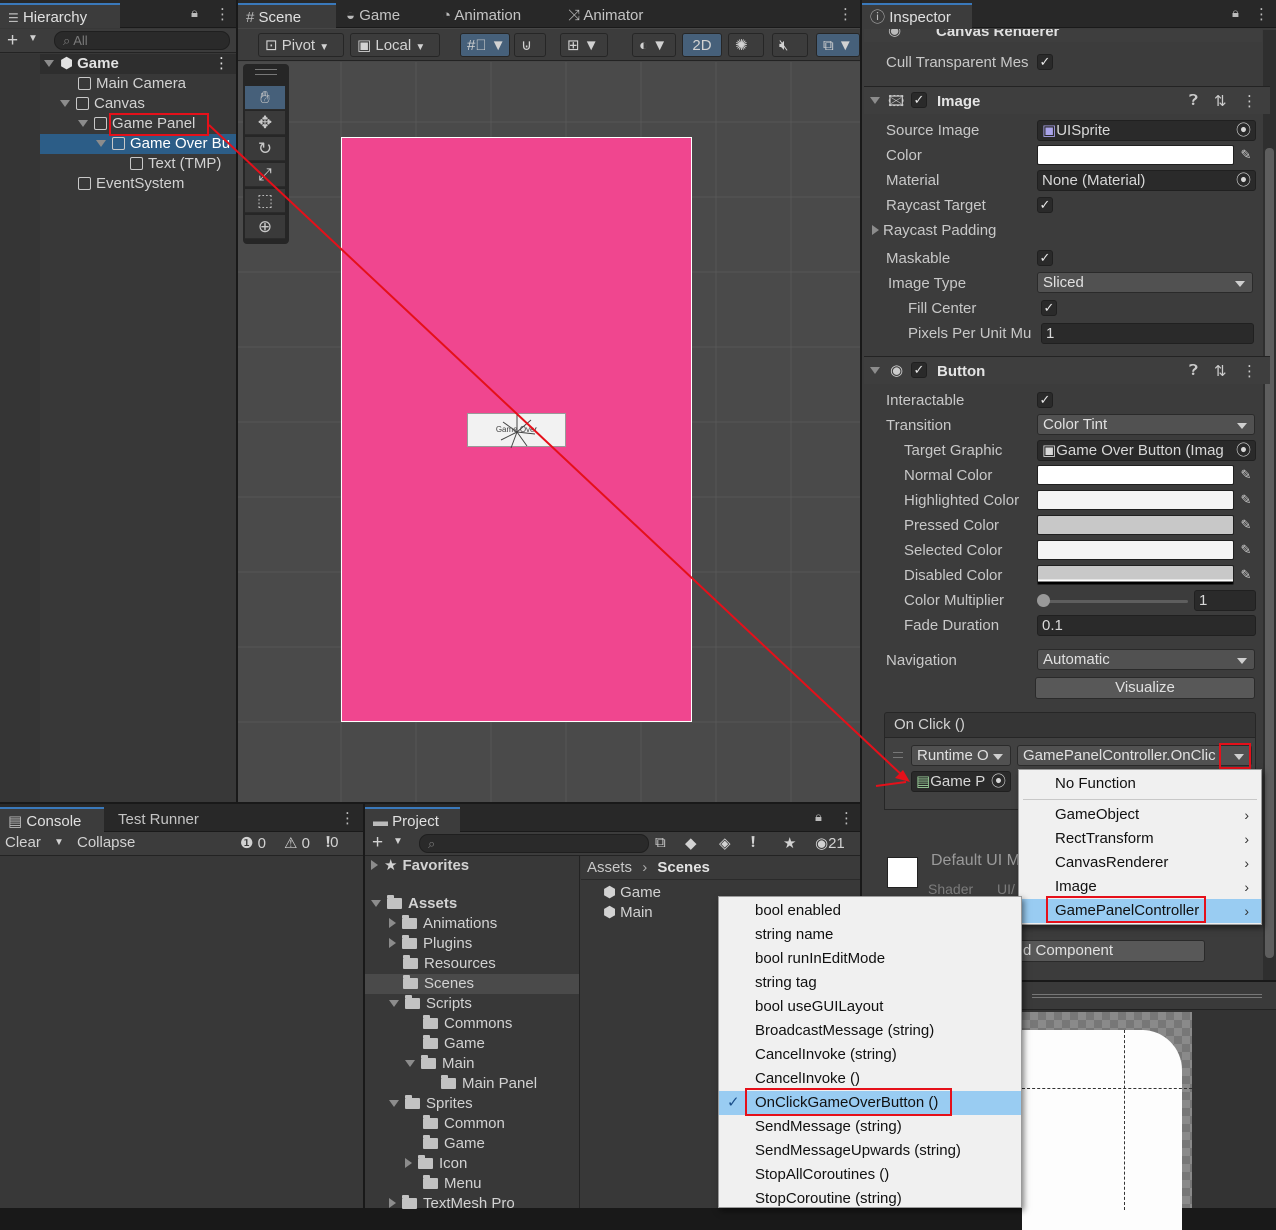 This screenshot has height=1230, width=1276. What do you see at coordinates (1146, 180) in the screenshot?
I see `material-field: None (Material) ⦿` at bounding box center [1146, 180].